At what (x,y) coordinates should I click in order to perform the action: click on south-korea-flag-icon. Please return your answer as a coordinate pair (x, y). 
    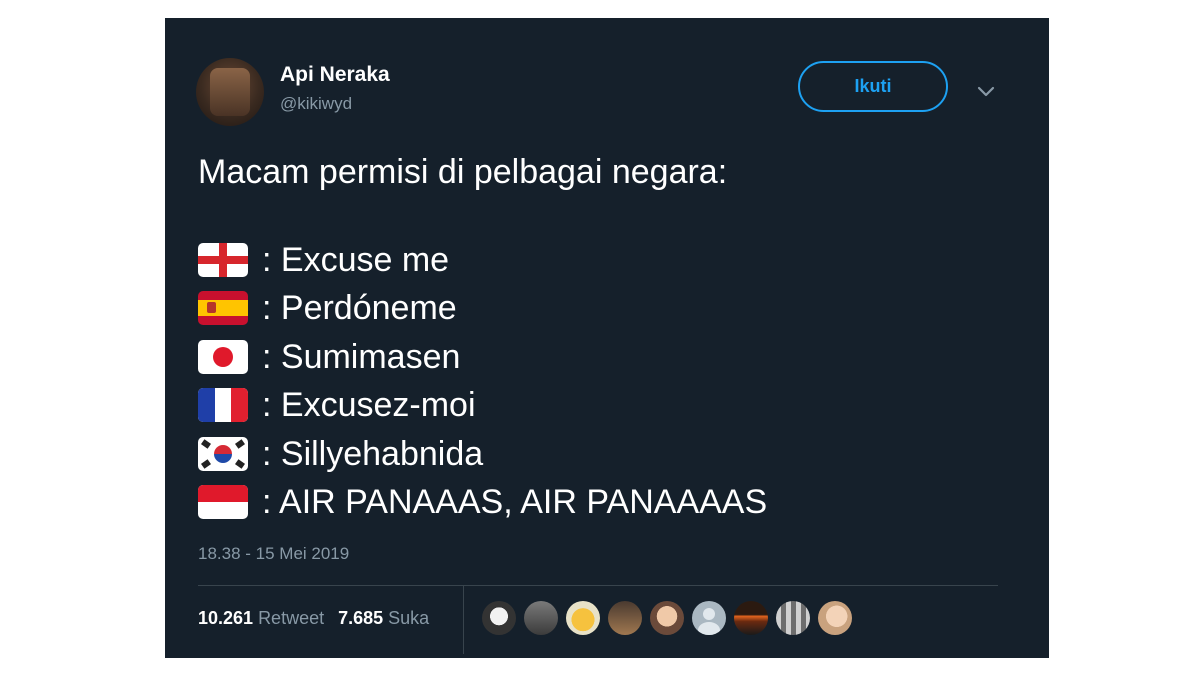
    Looking at the image, I should click on (223, 454).